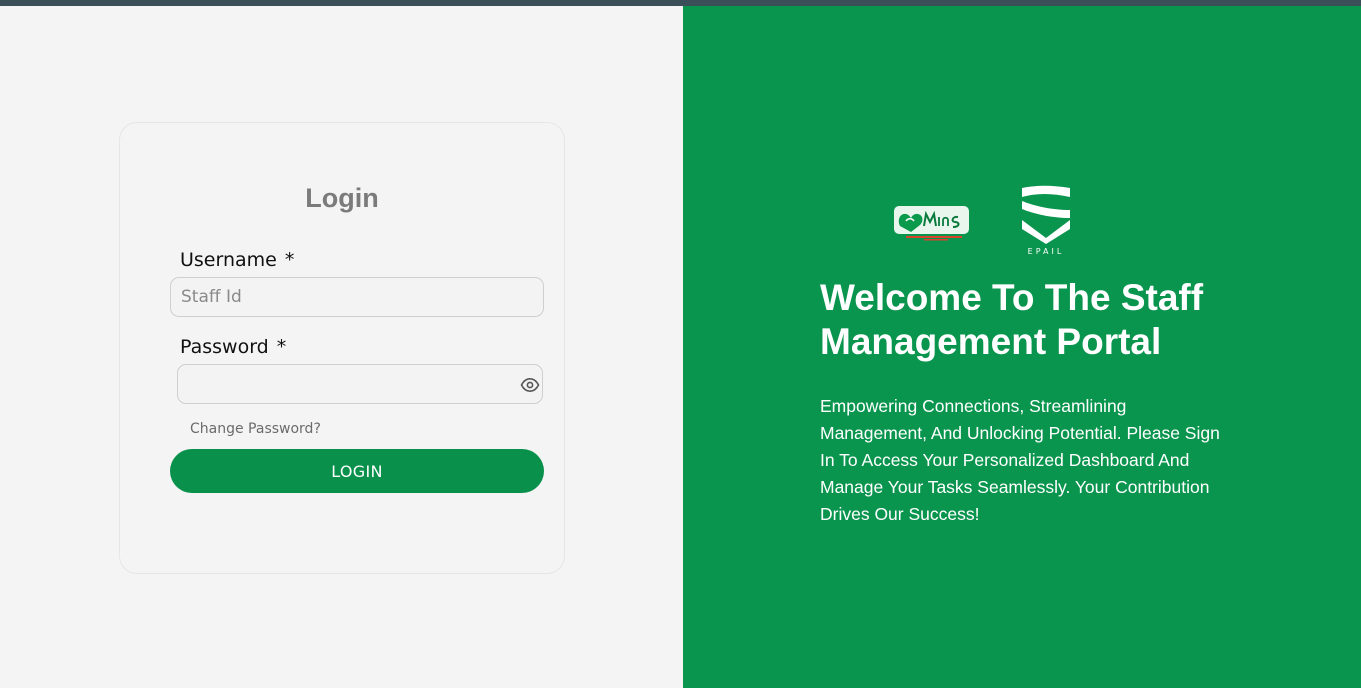  I want to click on welcome-title: Welcome To The Staff Management Portal, so click(1012, 319).